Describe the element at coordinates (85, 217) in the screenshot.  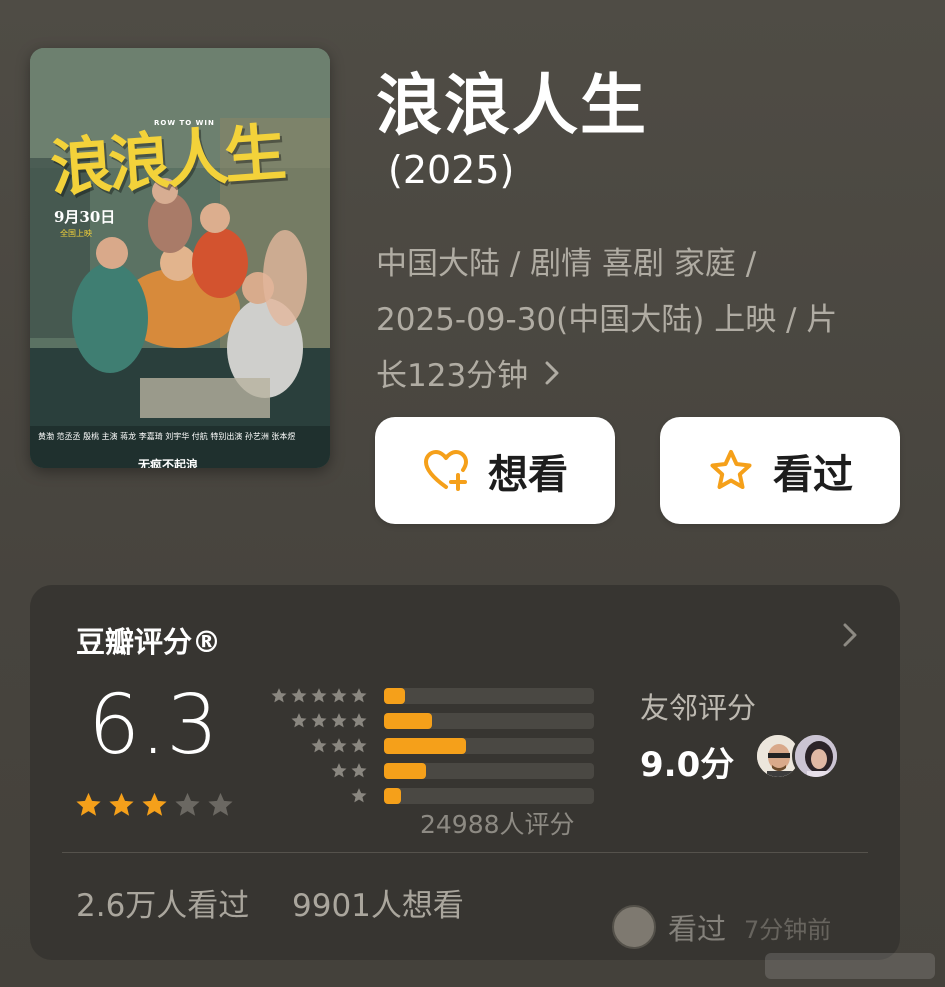
I see `poster-release-date: 9月30日` at that location.